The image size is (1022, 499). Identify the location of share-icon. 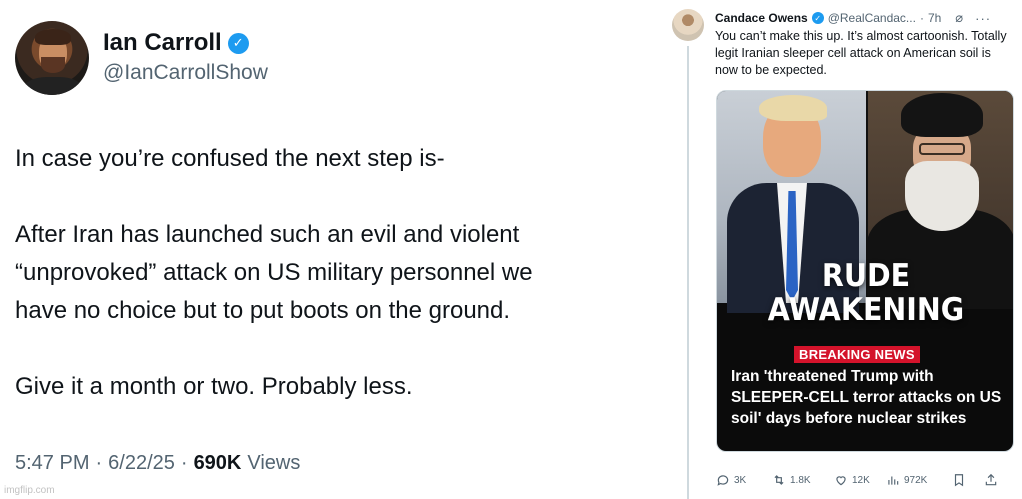
(991, 479).